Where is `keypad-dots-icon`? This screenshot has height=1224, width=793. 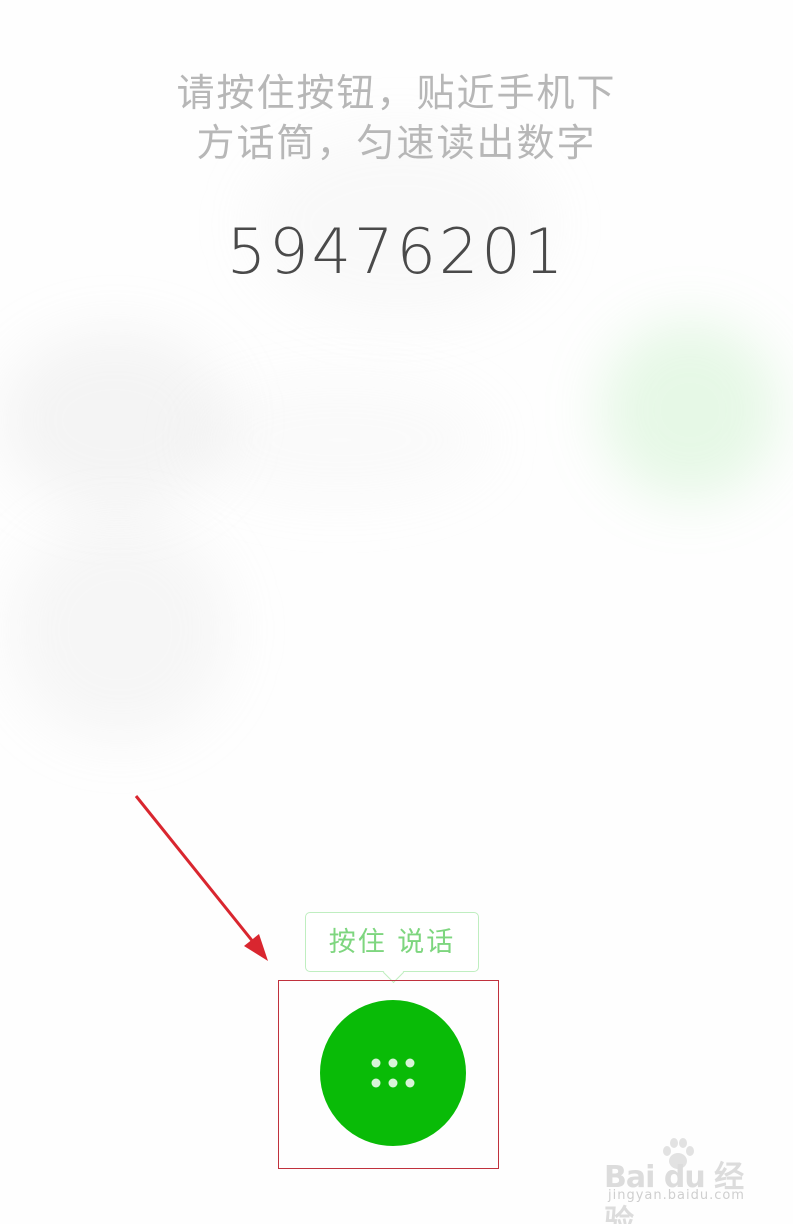
keypad-dots-icon is located at coordinates (393, 1073).